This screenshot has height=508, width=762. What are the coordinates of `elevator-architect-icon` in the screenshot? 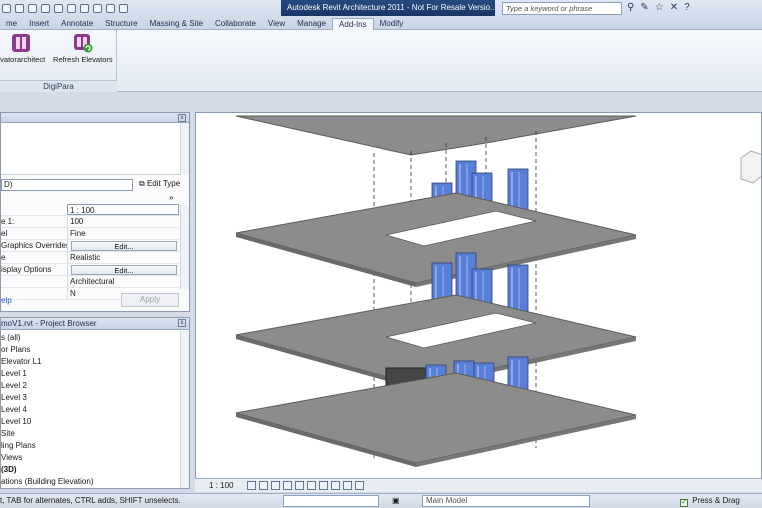 It's located at (21, 43).